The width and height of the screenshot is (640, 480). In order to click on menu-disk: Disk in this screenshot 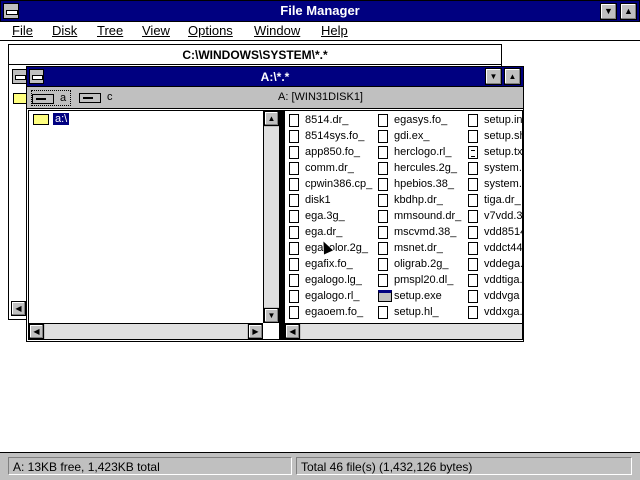, I will do `click(64, 30)`.